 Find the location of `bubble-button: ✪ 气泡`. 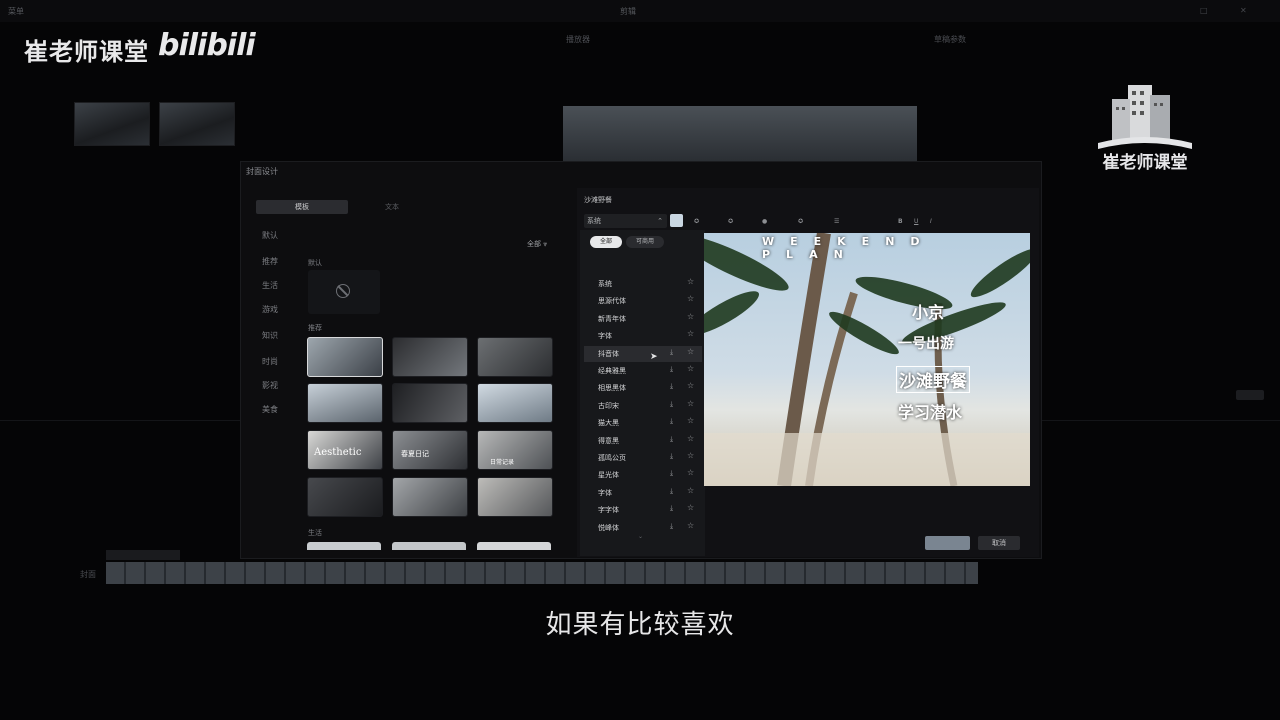

bubble-button: ✪ 气泡 is located at coordinates (803, 336).